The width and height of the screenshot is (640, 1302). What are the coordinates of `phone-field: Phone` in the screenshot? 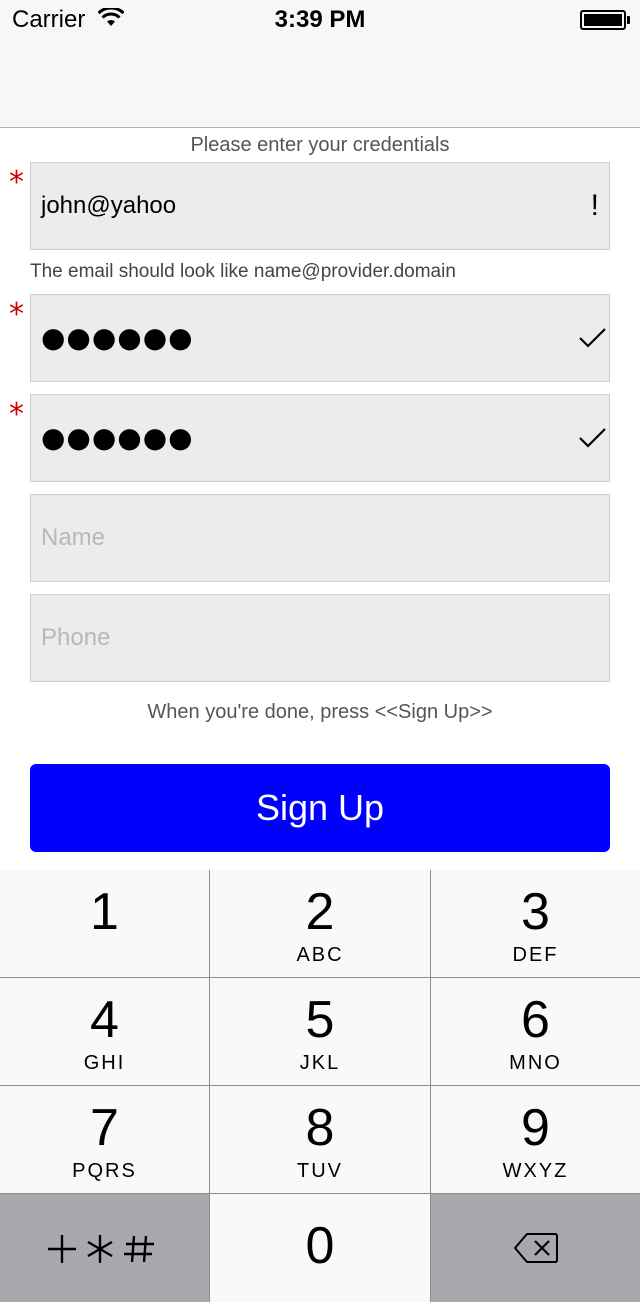 It's located at (320, 638).